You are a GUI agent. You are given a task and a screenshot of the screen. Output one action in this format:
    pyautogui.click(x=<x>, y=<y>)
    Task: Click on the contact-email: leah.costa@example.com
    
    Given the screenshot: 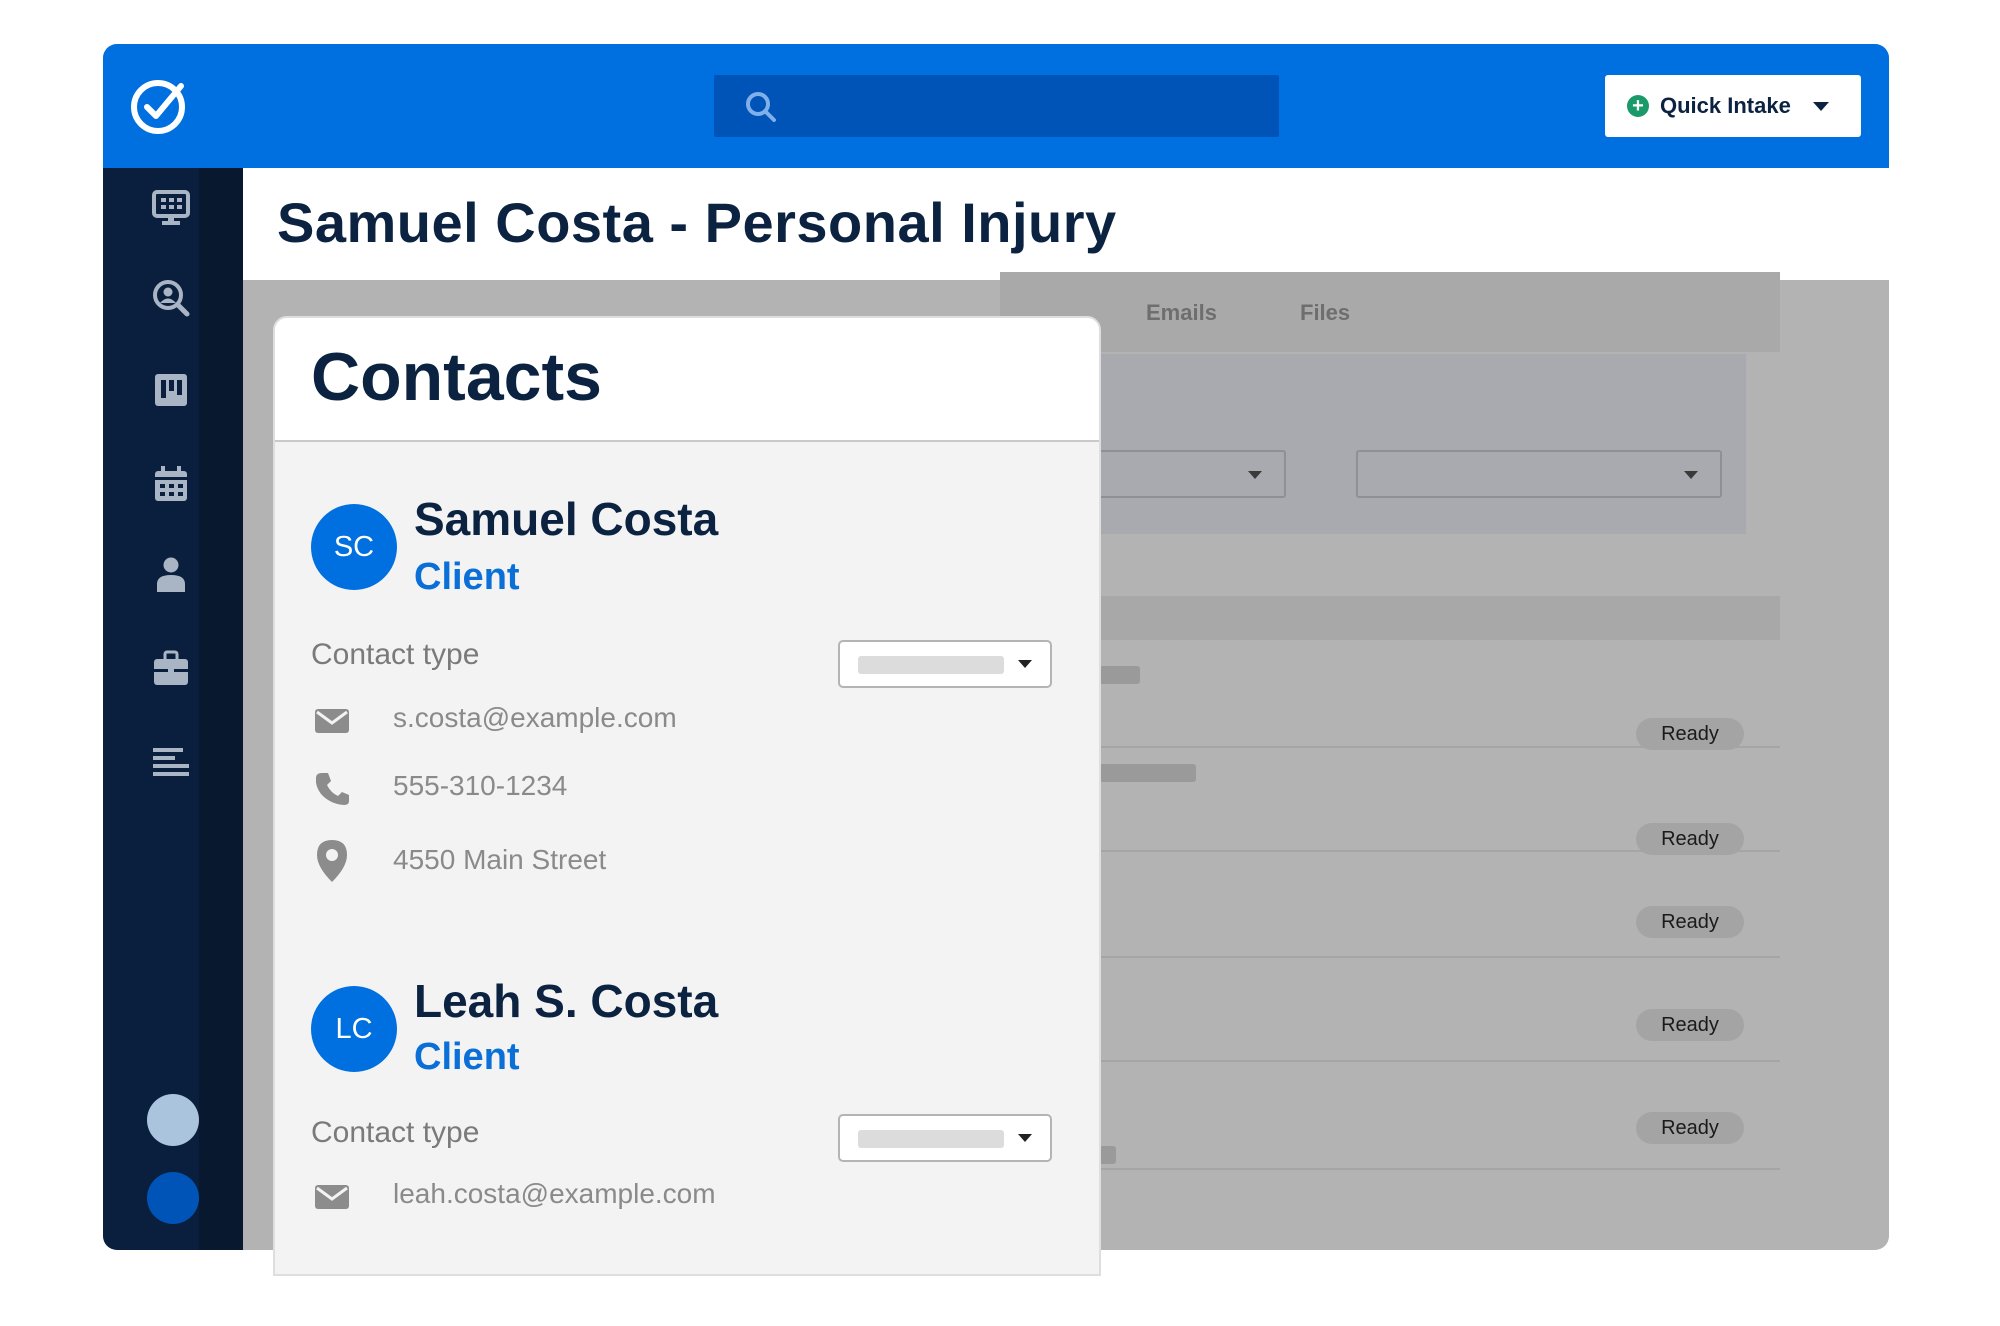 What is the action you would take?
    pyautogui.click(x=554, y=1194)
    